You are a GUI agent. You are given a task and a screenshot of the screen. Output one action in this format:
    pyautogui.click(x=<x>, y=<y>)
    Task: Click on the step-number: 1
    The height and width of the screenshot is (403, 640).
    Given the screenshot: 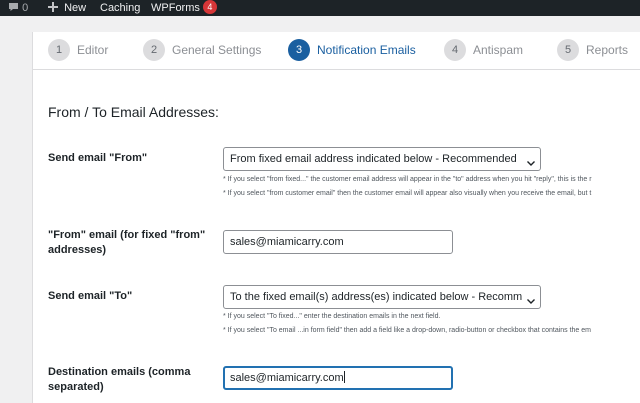 What is the action you would take?
    pyautogui.click(x=59, y=50)
    